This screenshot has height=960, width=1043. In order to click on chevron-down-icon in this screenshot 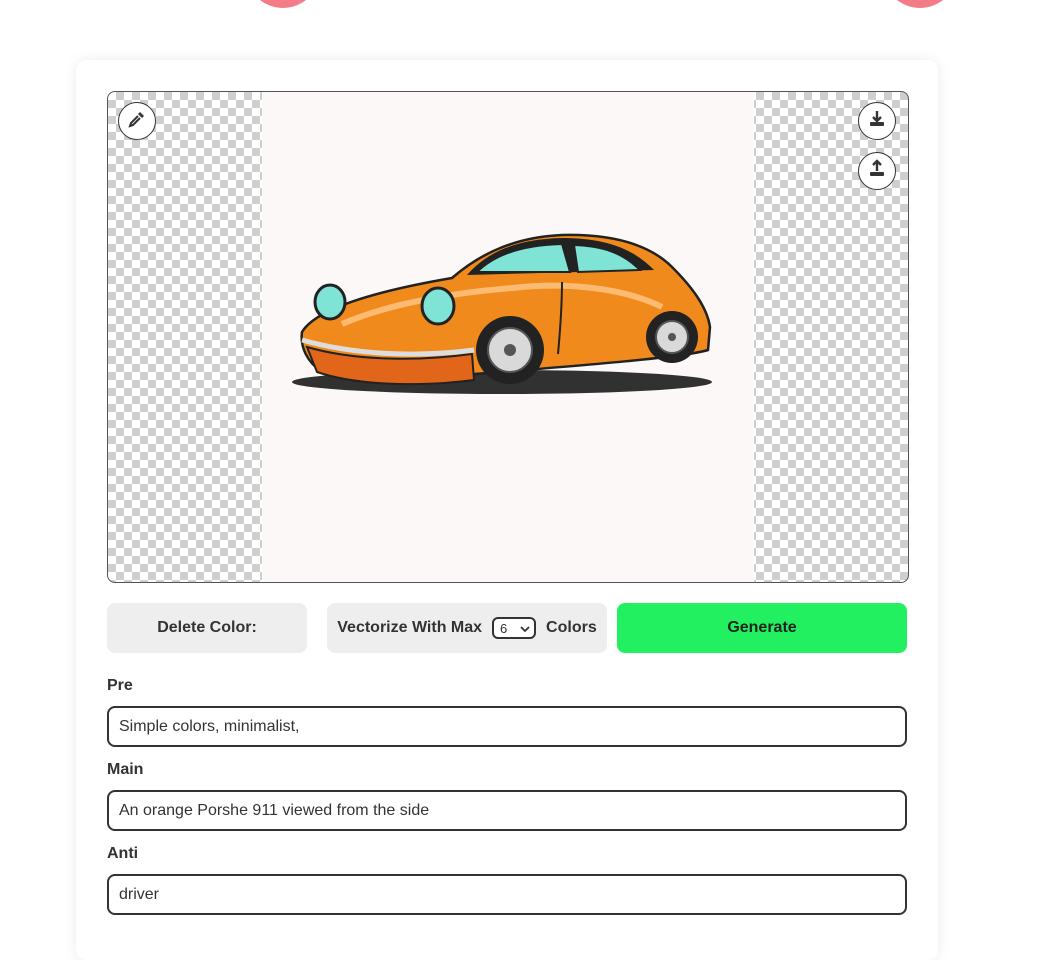, I will do `click(525, 628)`.